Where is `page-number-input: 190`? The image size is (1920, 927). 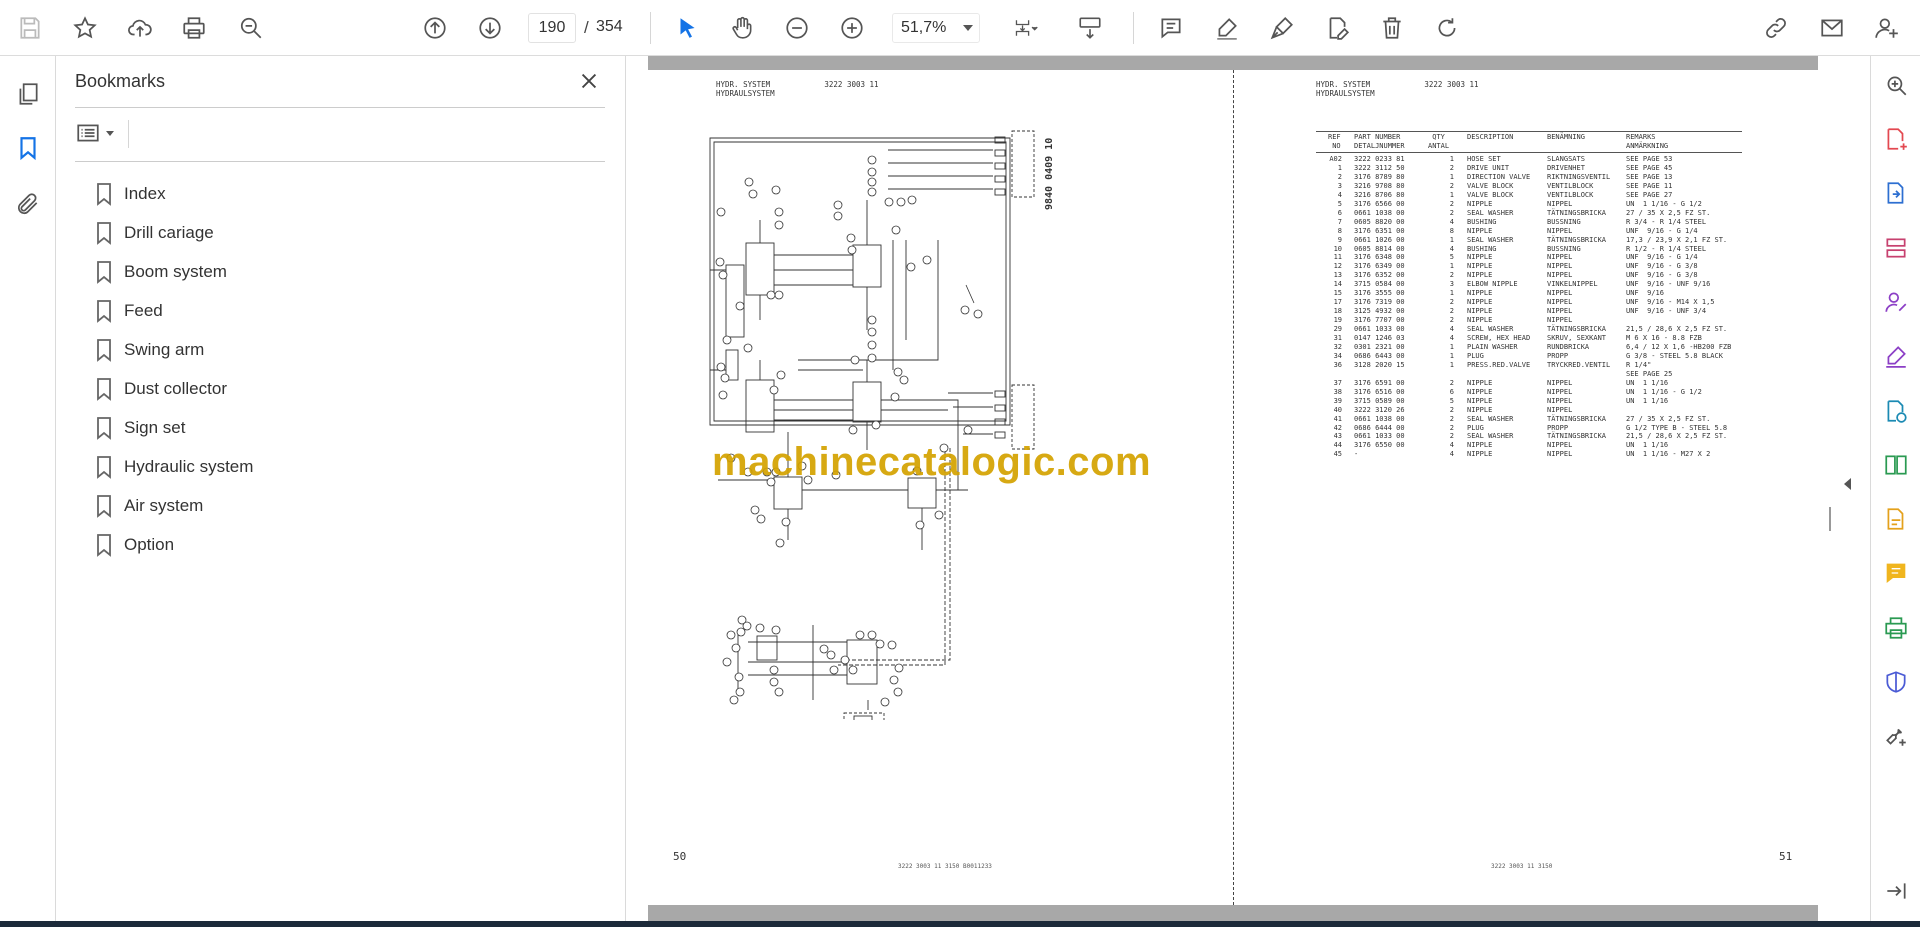 page-number-input: 190 is located at coordinates (552, 28).